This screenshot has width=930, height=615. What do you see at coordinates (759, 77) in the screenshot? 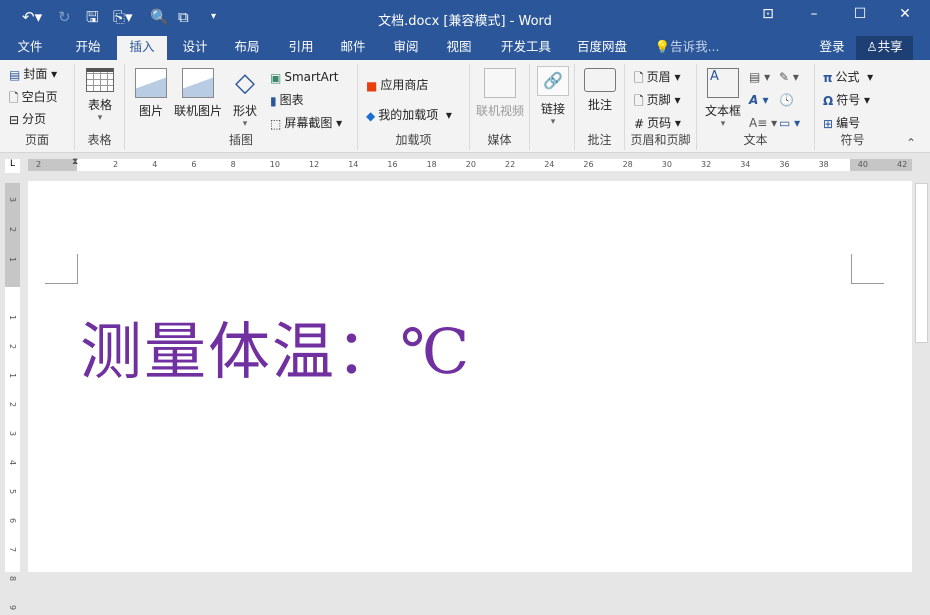
I see `quick-parts-button: ▤ ▾` at bounding box center [759, 77].